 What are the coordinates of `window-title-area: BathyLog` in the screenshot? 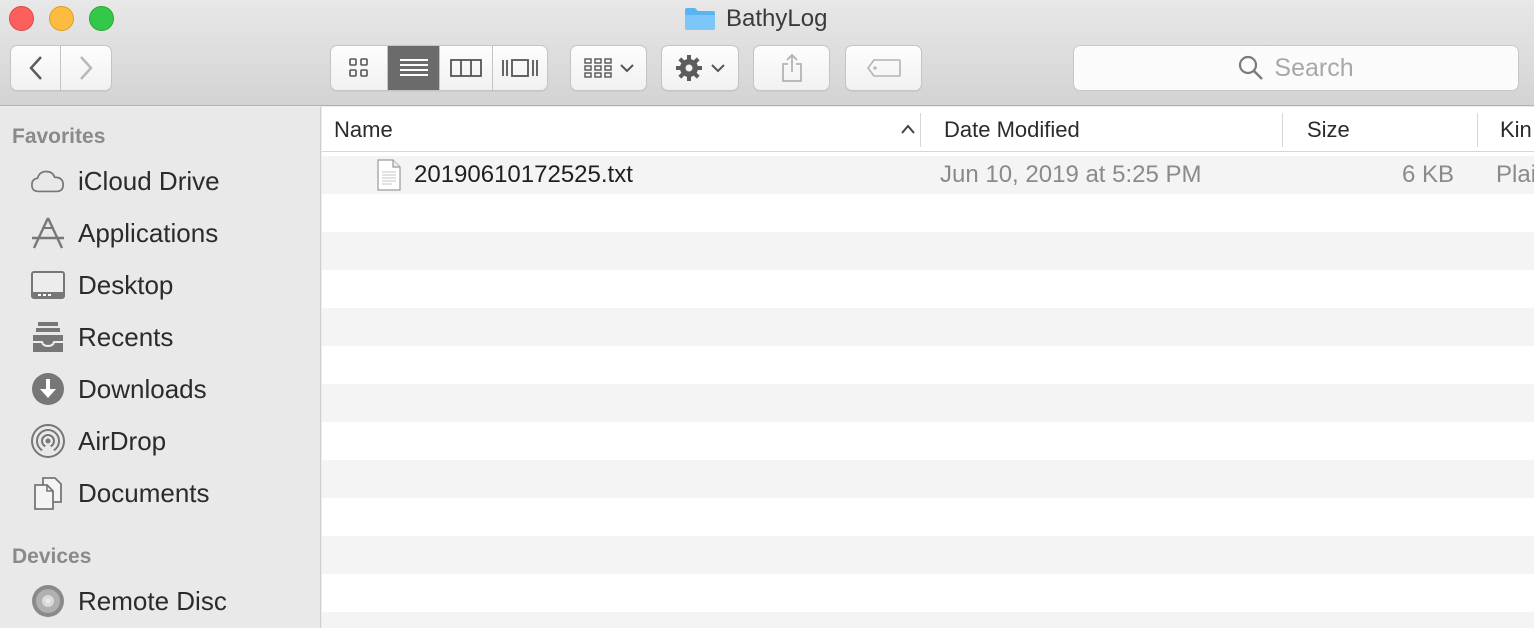 It's located at (755, 19).